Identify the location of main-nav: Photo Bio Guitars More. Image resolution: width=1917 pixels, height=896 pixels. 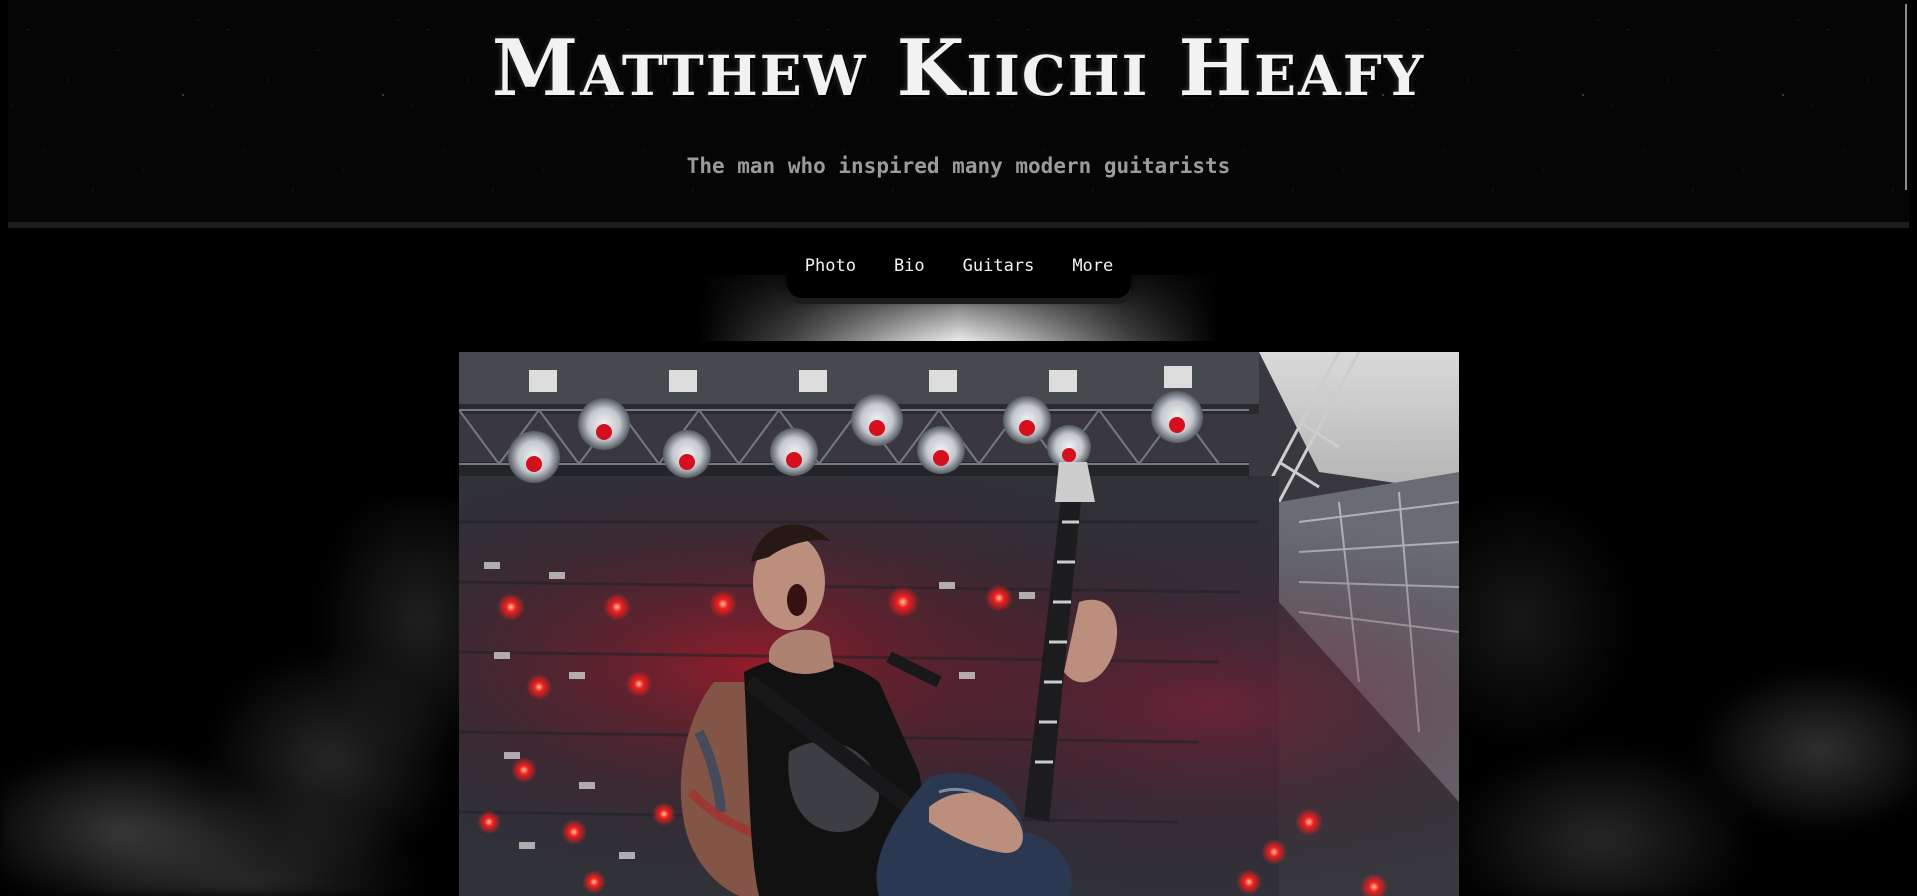
(959, 266).